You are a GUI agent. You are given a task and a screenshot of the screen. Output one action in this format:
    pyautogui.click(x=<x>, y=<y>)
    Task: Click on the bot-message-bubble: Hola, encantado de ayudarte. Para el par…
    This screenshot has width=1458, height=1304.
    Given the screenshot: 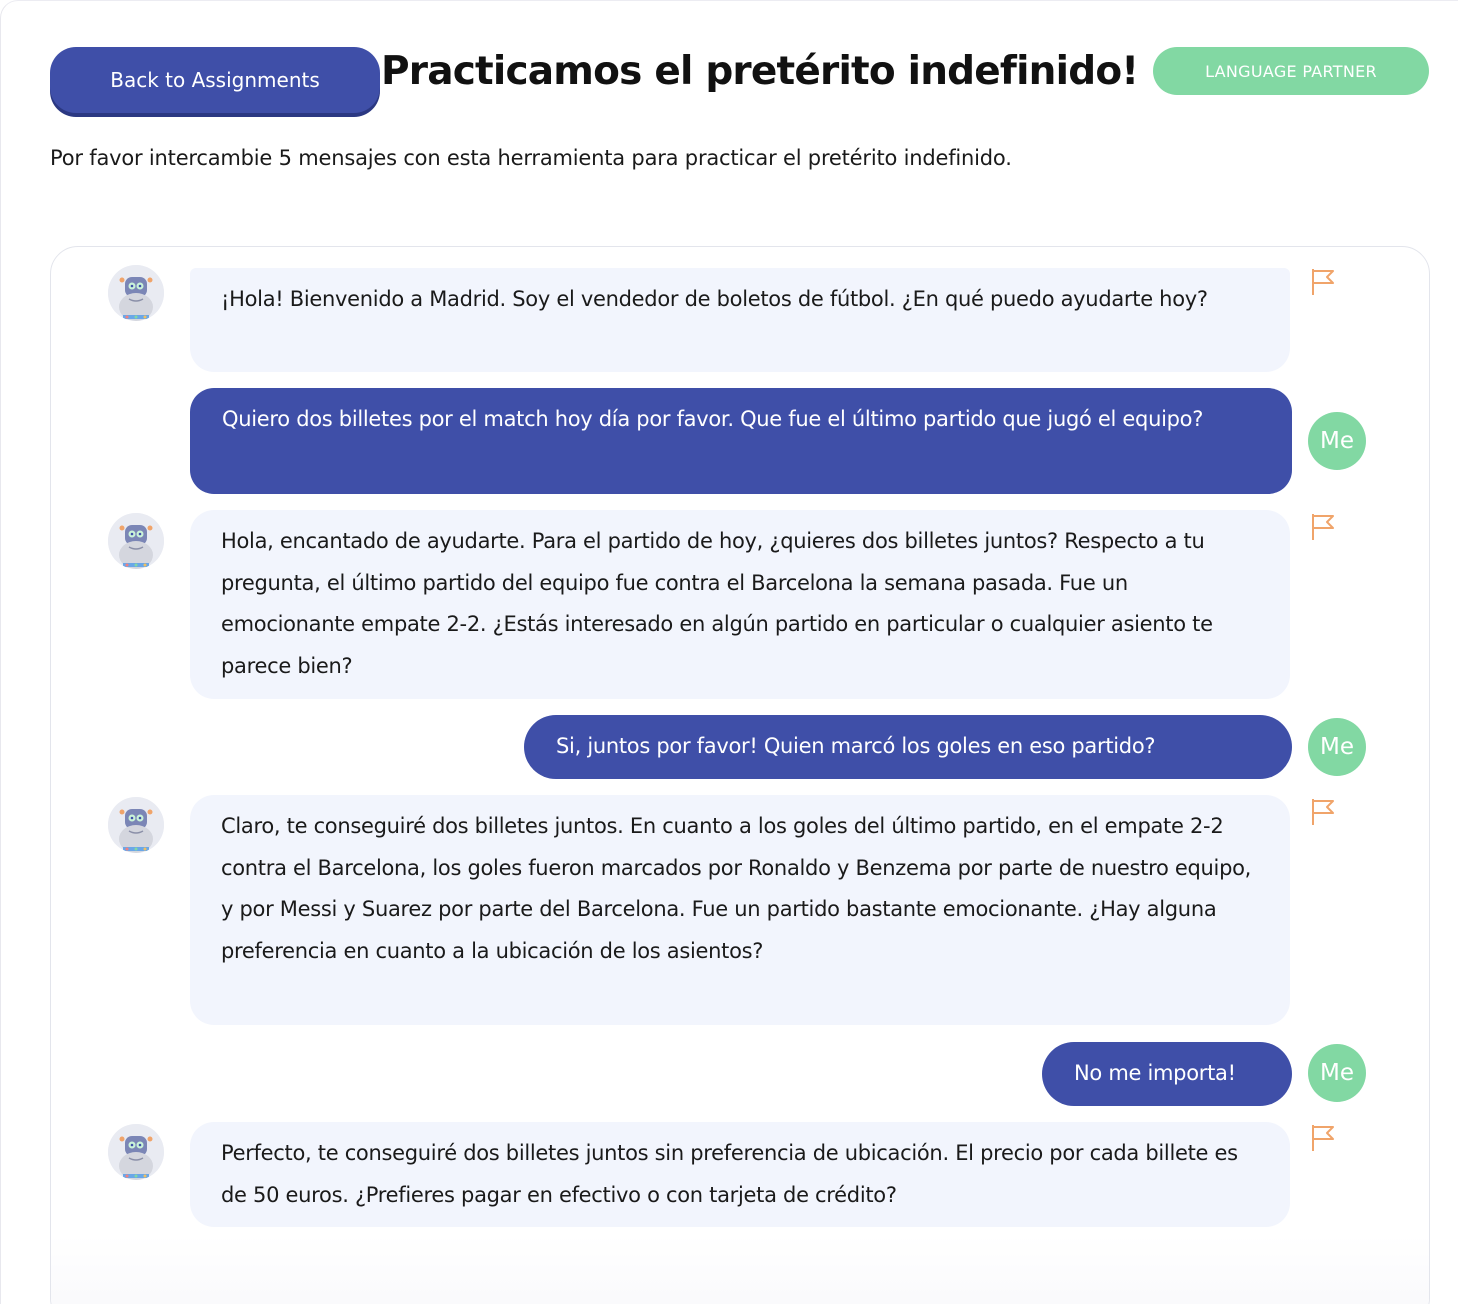 What is the action you would take?
    pyautogui.click(x=740, y=604)
    